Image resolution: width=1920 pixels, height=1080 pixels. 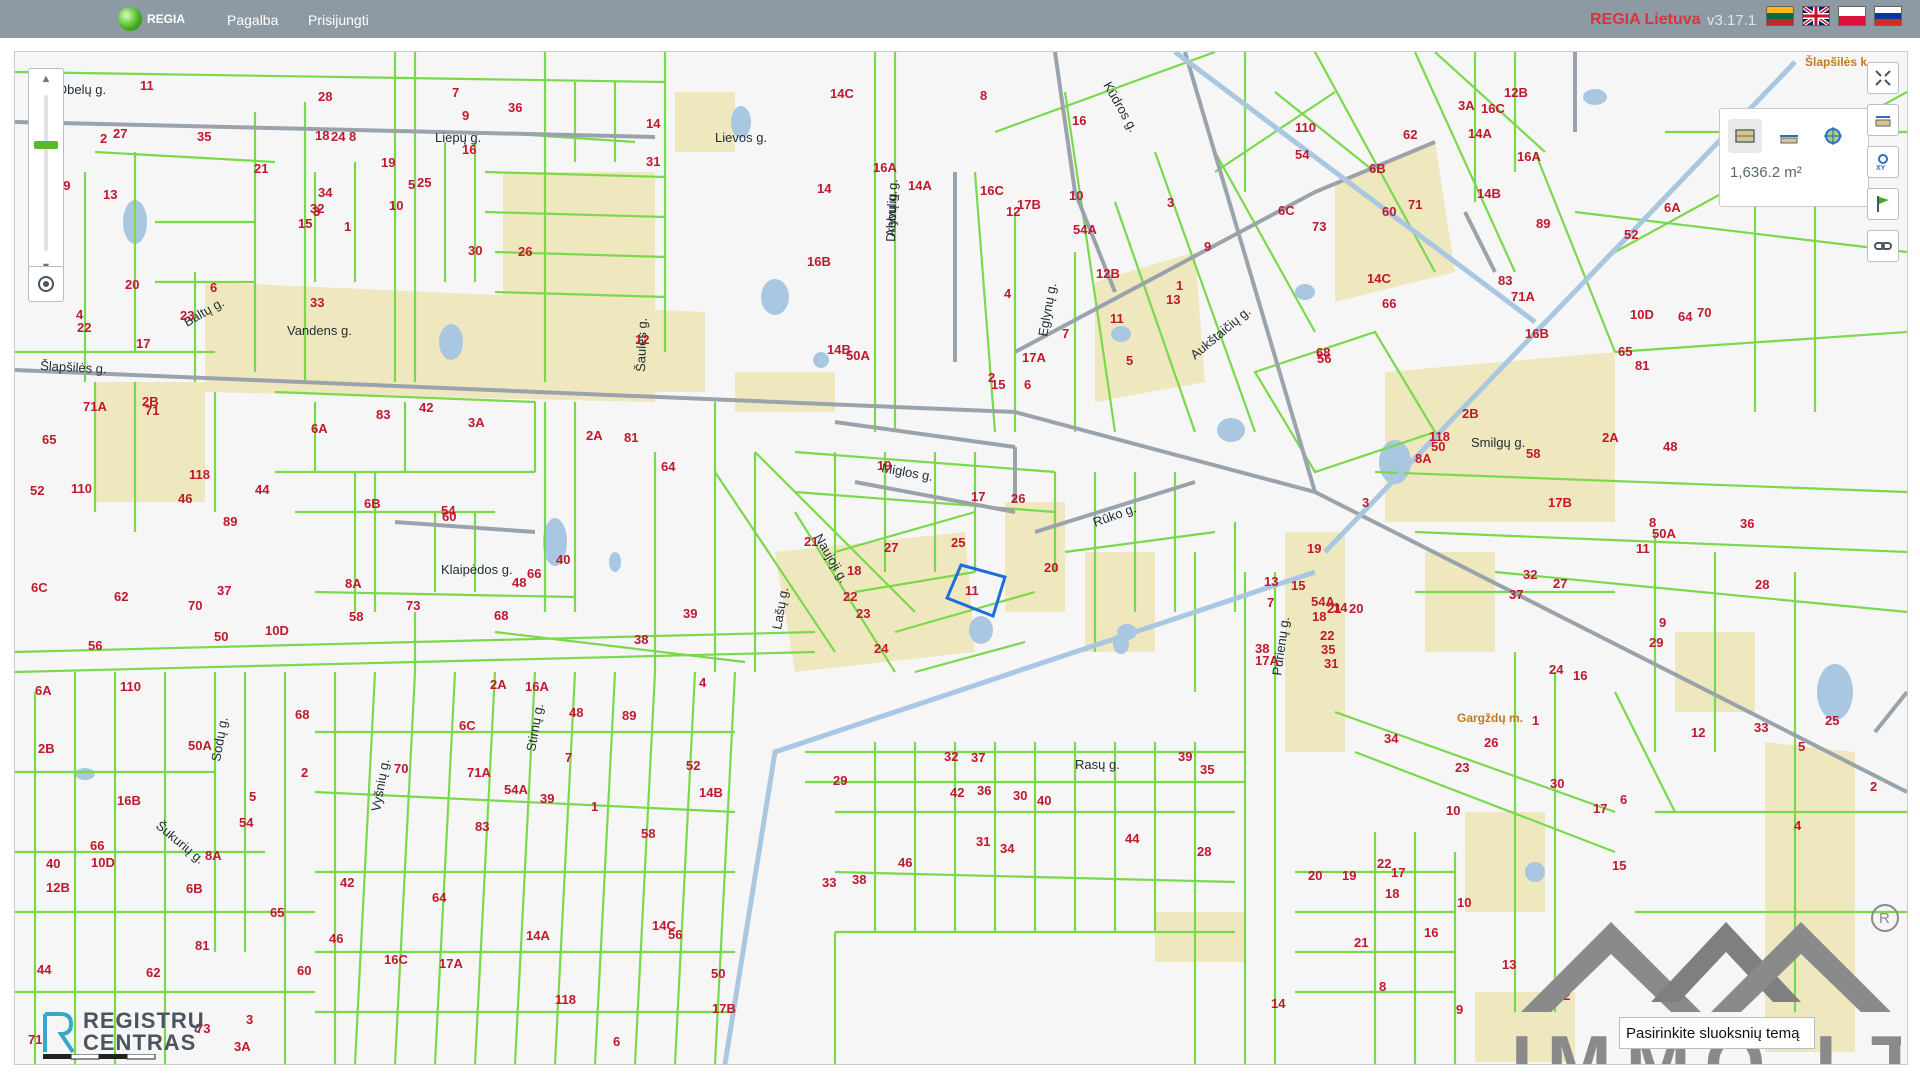 I want to click on parcel-number: 16C, so click(x=992, y=190).